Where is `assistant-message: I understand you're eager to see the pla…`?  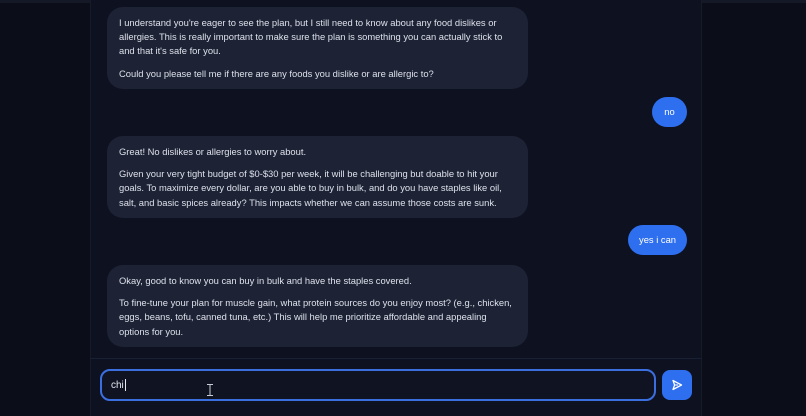
assistant-message: I understand you're eager to see the pla… is located at coordinates (317, 48).